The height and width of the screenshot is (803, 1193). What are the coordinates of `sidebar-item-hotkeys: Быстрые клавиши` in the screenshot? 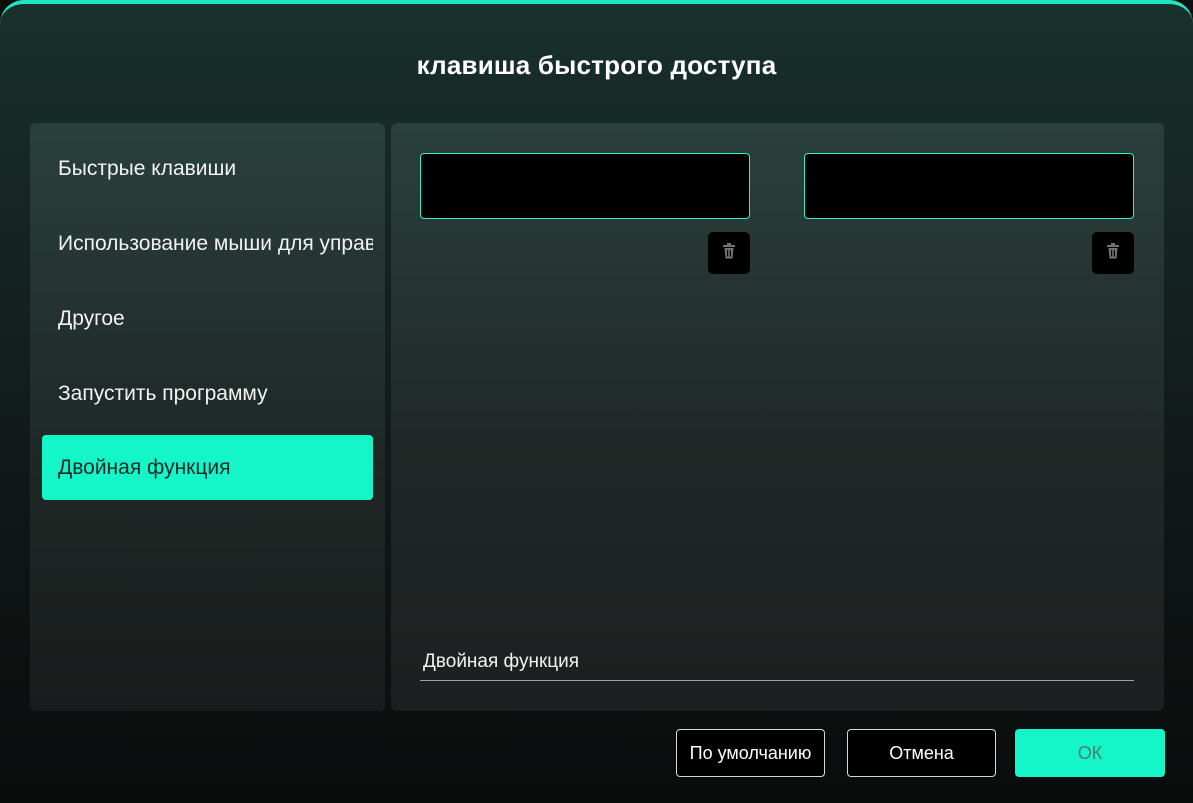 It's located at (207, 169).